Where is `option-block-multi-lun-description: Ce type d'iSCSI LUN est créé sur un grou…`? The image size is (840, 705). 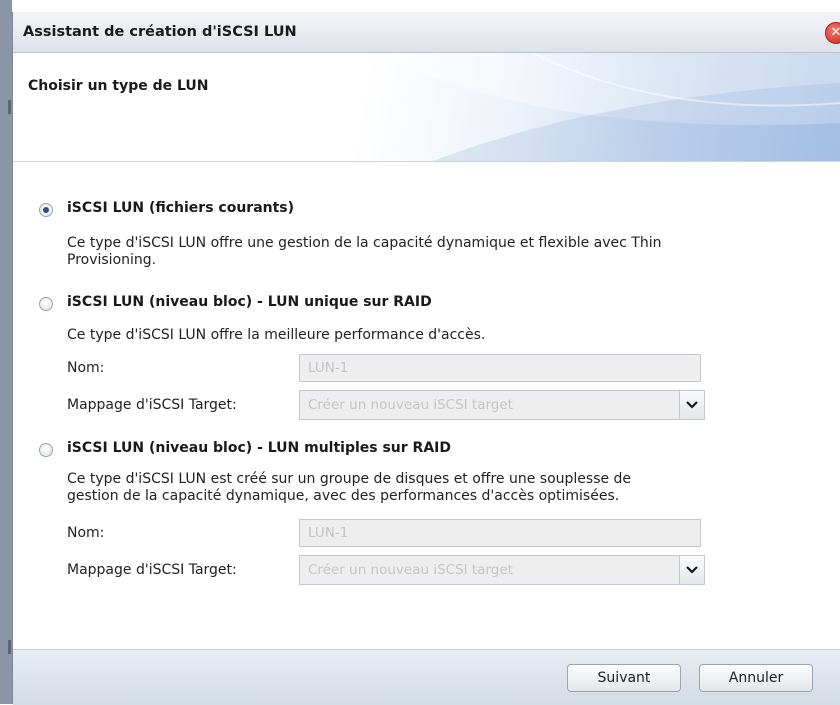 option-block-multi-lun-description: Ce type d'iSCSI LUN est créé sur un grou… is located at coordinates (447, 488).